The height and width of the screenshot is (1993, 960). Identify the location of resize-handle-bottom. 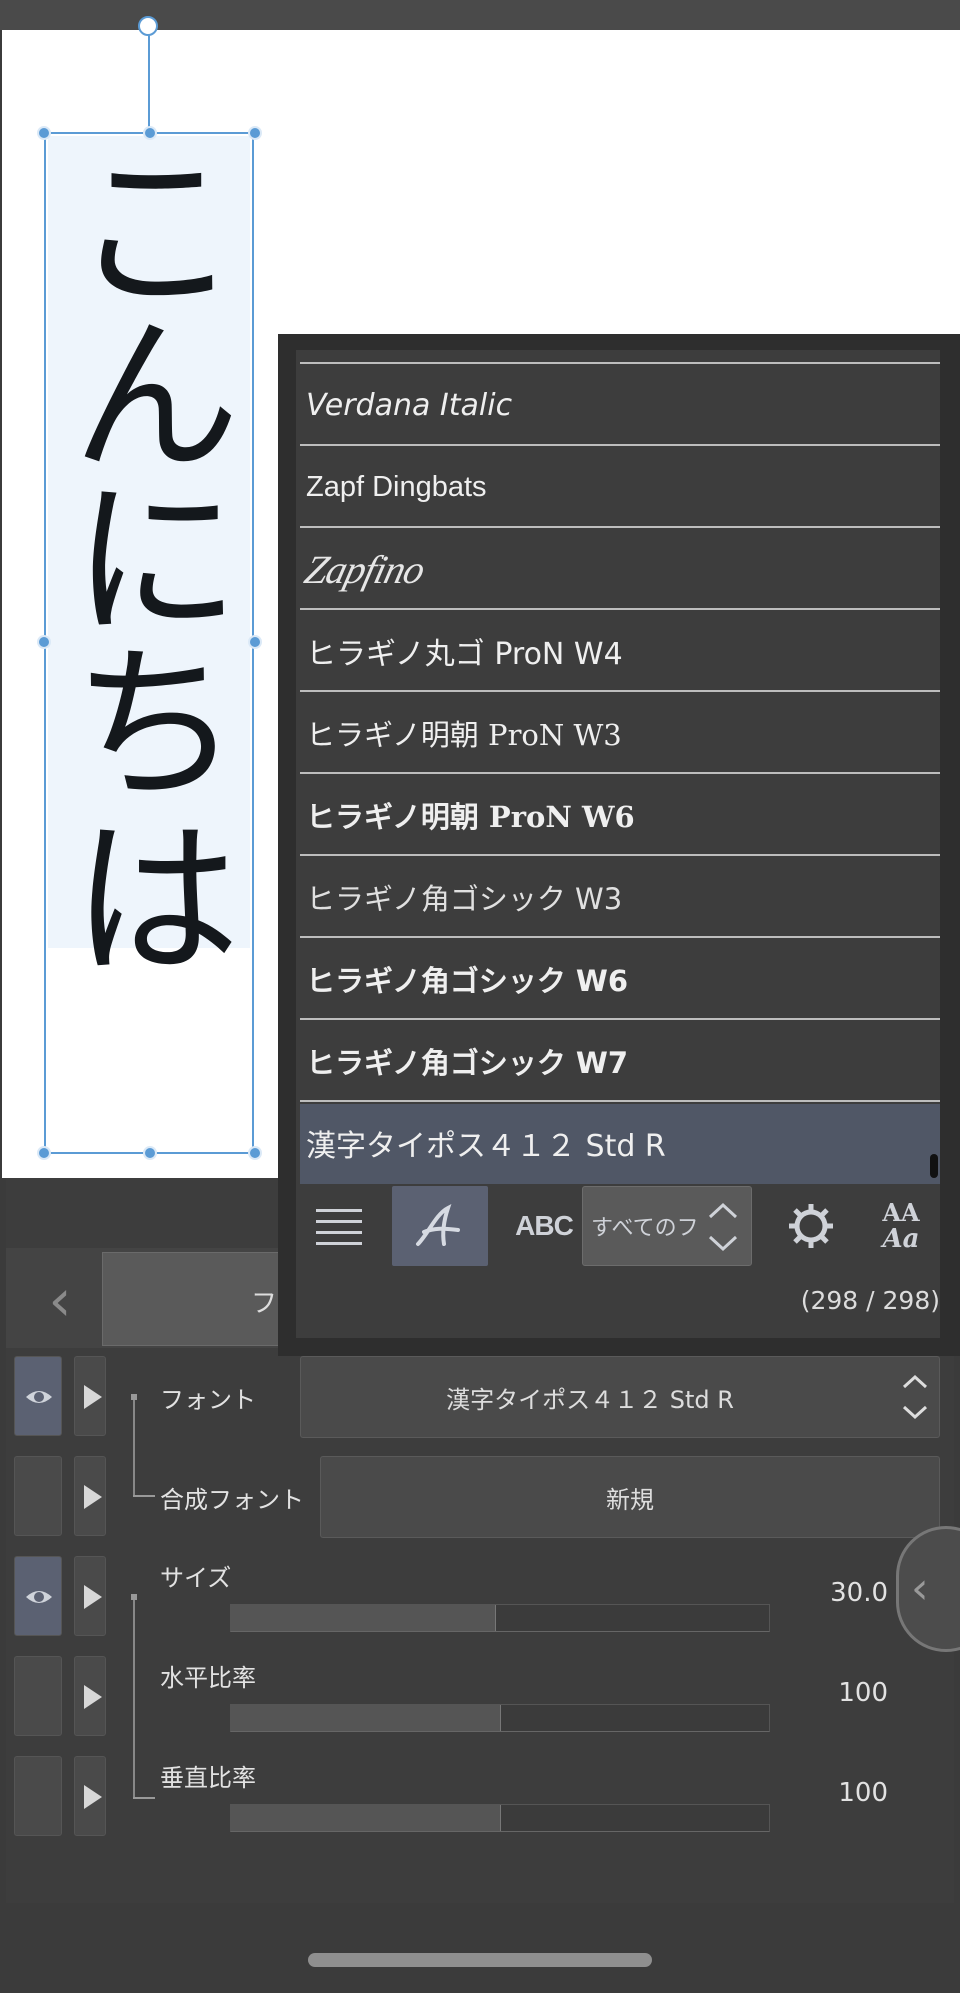
(150, 1153).